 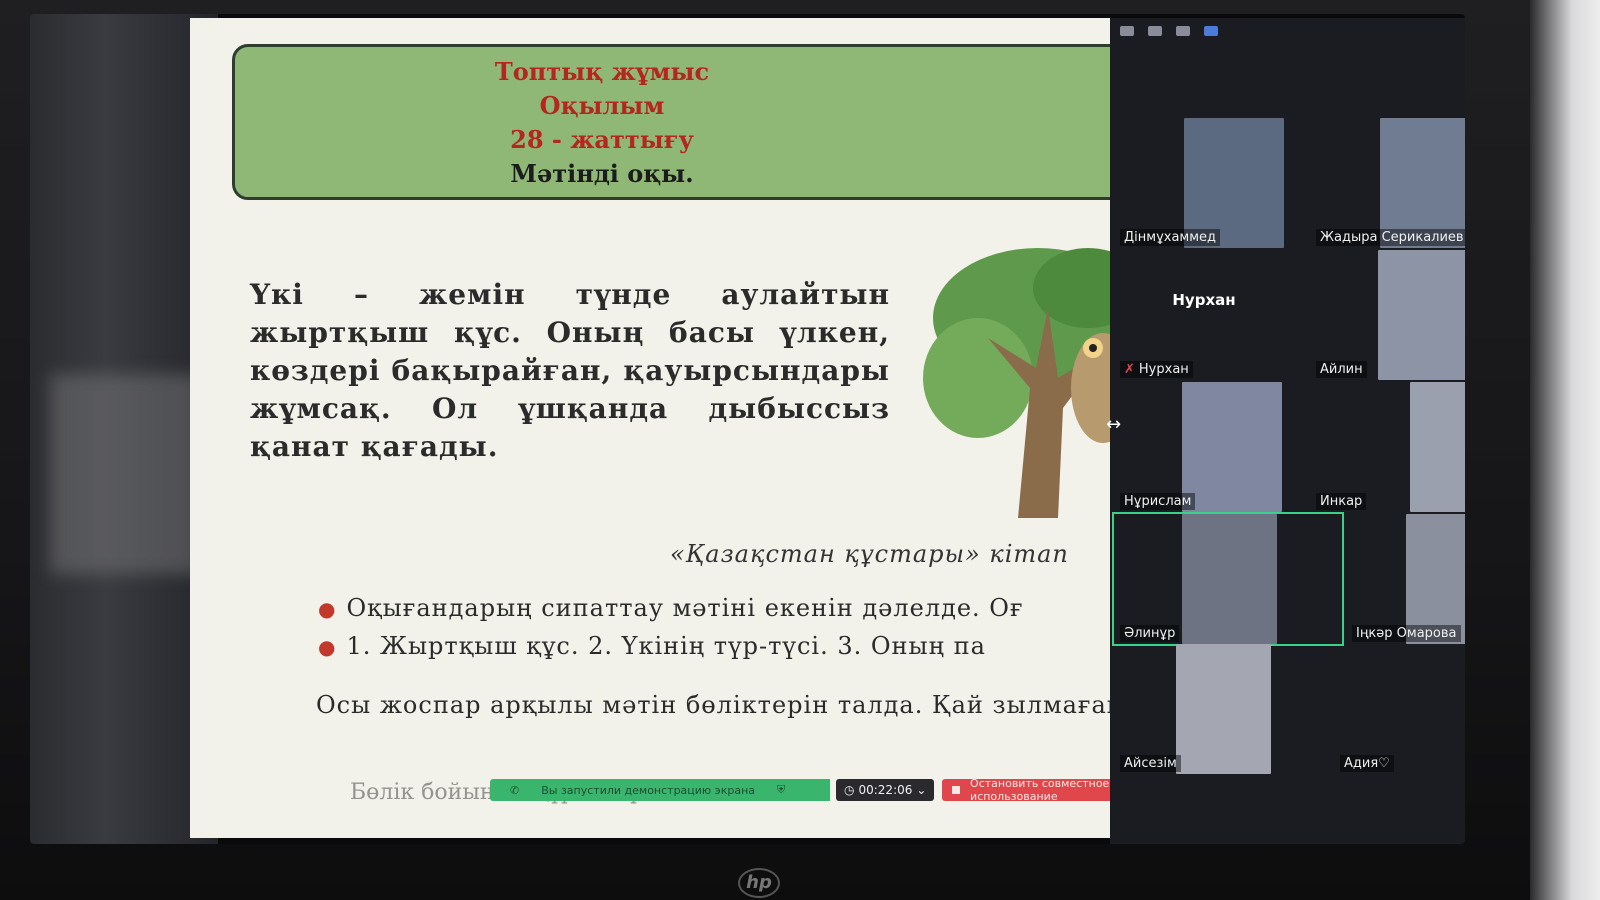 What do you see at coordinates (1169, 31) in the screenshot?
I see `panel-toolbar` at bounding box center [1169, 31].